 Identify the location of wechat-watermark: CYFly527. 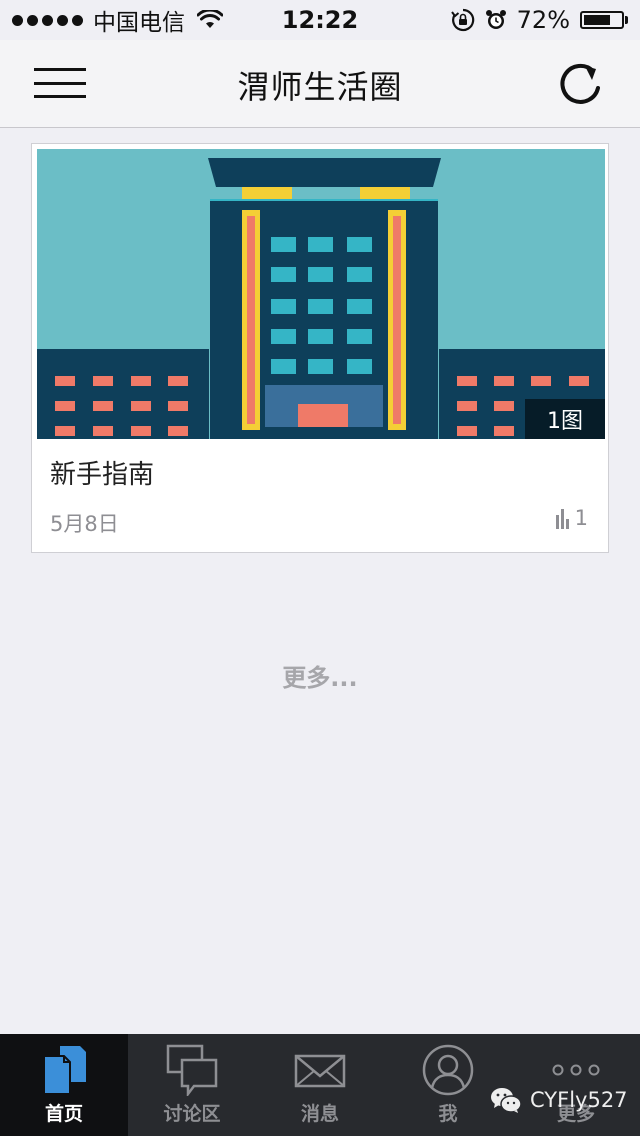
(559, 1100).